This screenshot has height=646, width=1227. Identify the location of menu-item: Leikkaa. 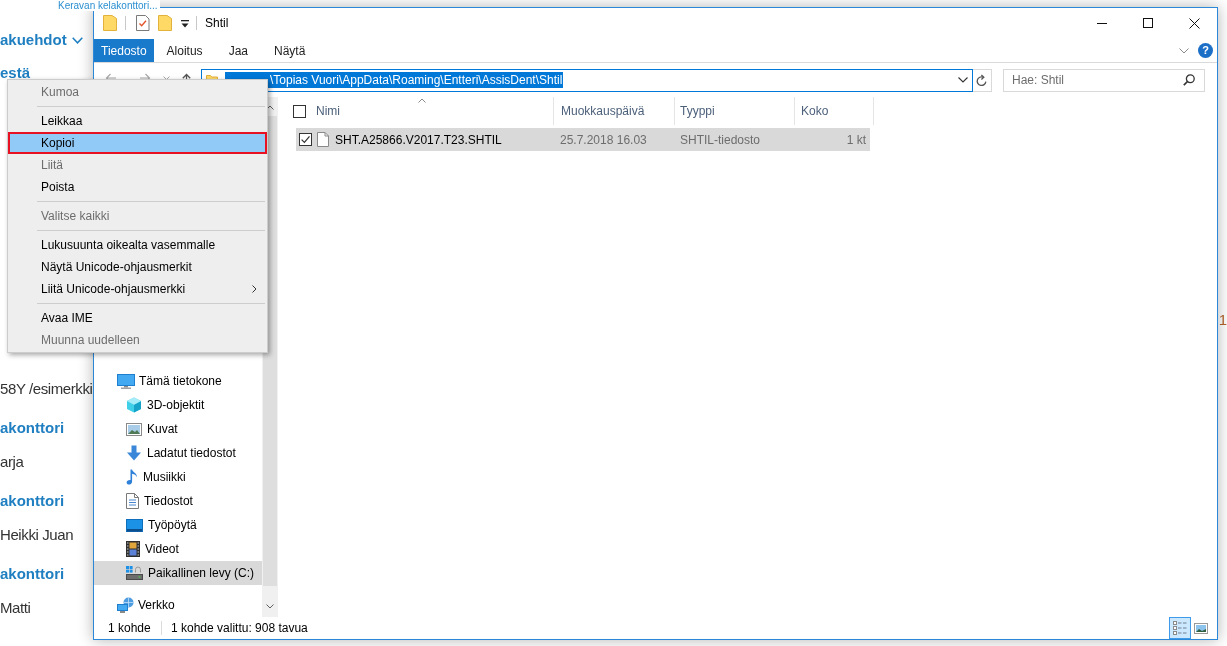
(137, 121).